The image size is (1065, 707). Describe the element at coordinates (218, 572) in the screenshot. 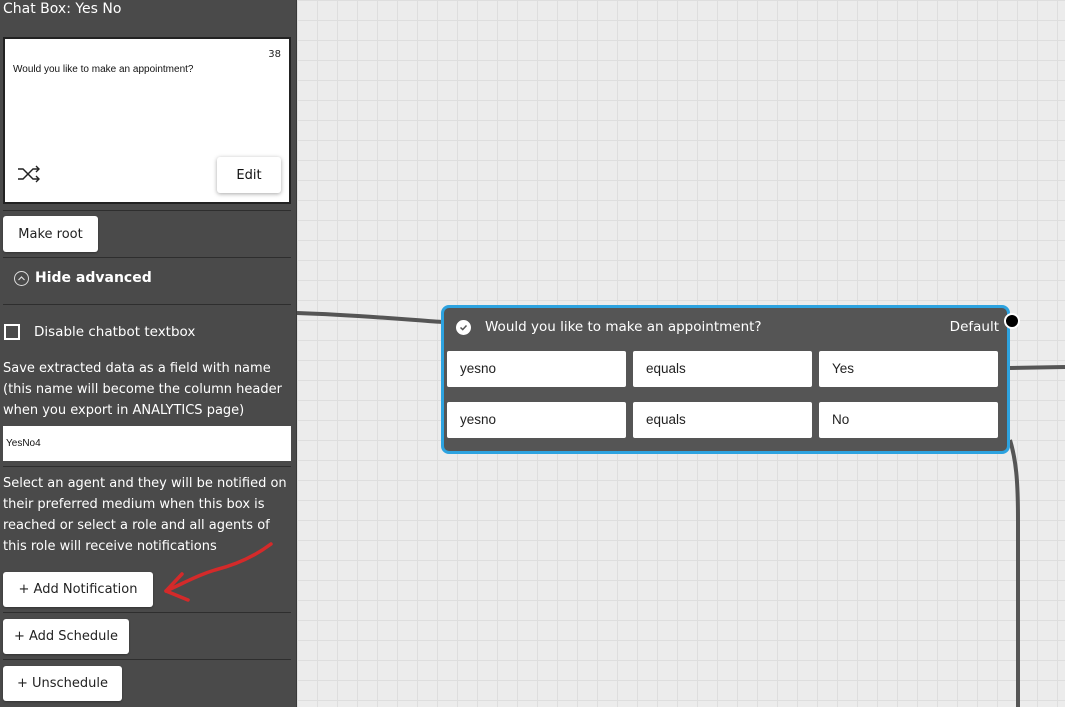

I see `annotation-arrow` at that location.